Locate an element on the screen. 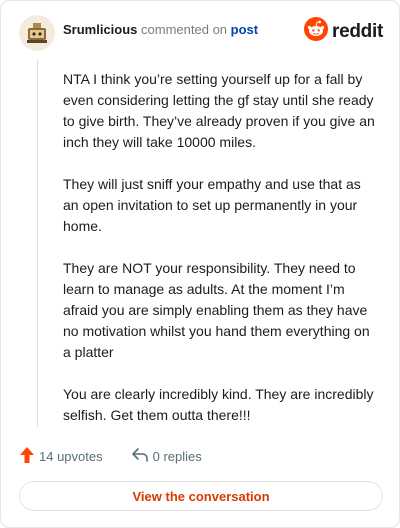 The height and width of the screenshot is (528, 400). reply-arrow-icon is located at coordinates (140, 456).